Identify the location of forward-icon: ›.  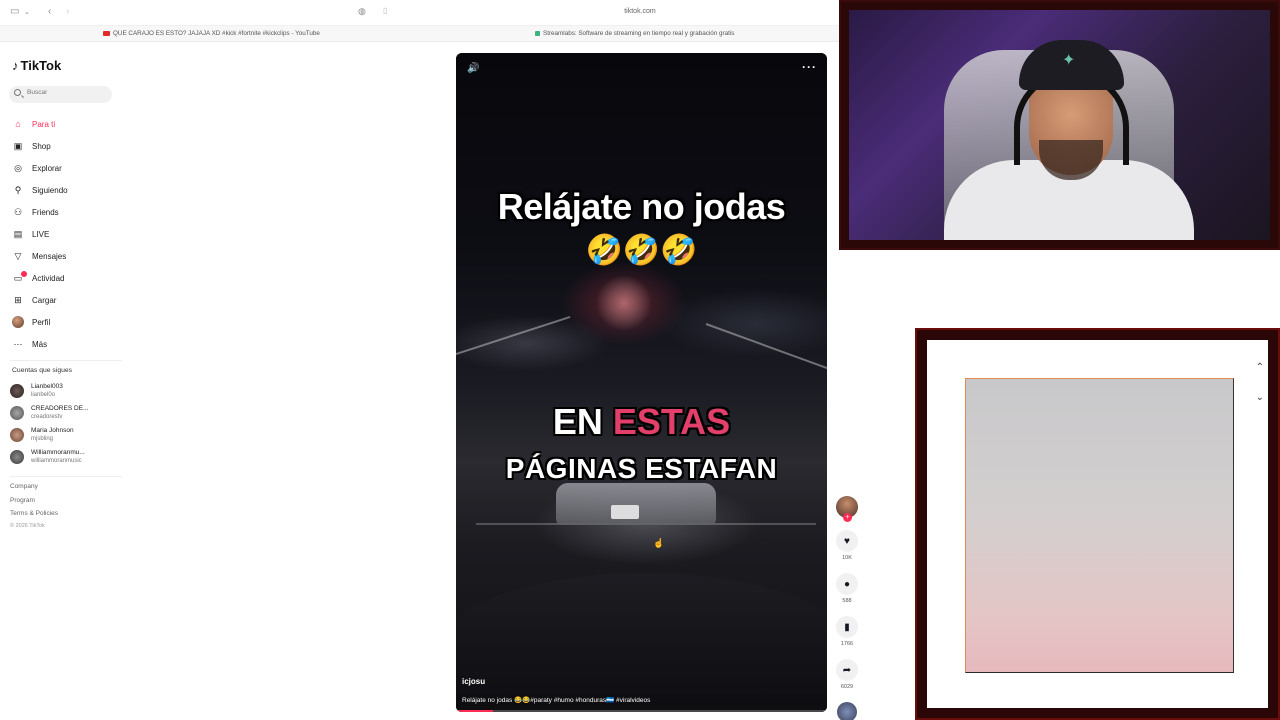
(67, 11).